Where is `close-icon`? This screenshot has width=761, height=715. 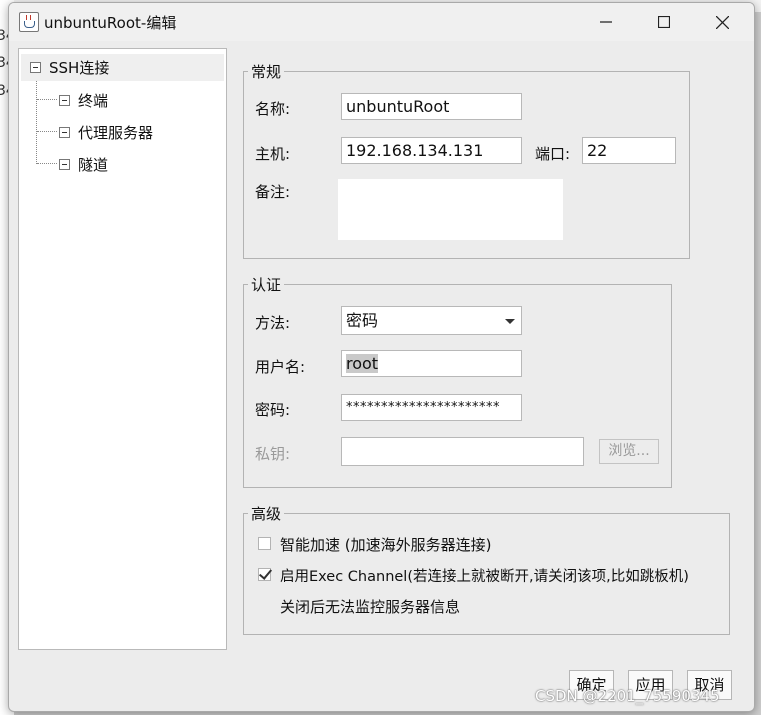
close-icon is located at coordinates (722, 22).